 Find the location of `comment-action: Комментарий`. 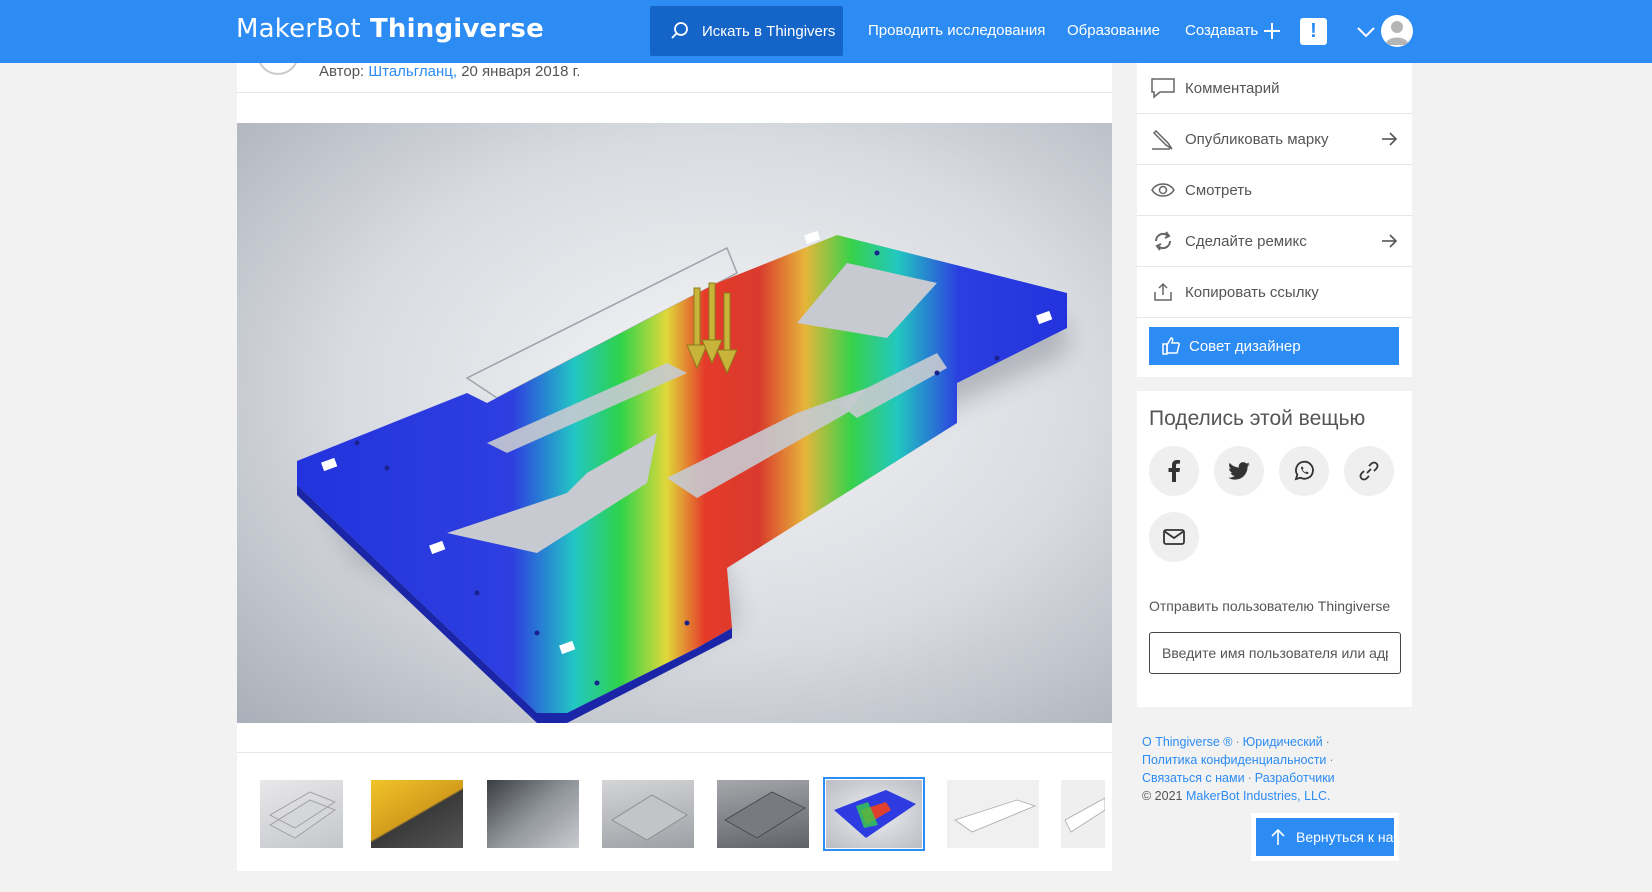

comment-action: Комментарий is located at coordinates (1274, 88).